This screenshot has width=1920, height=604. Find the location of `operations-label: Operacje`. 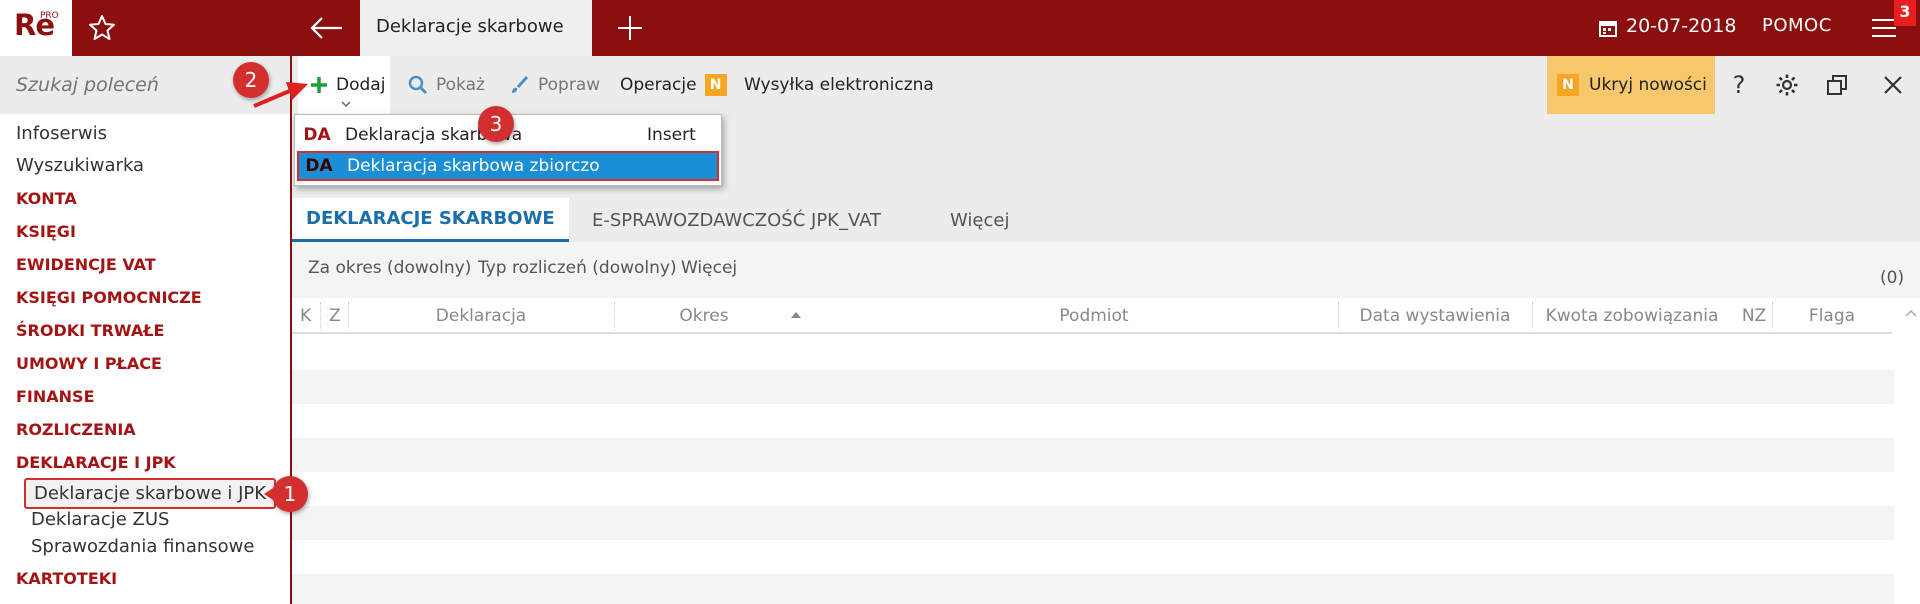

operations-label: Operacje is located at coordinates (658, 85).